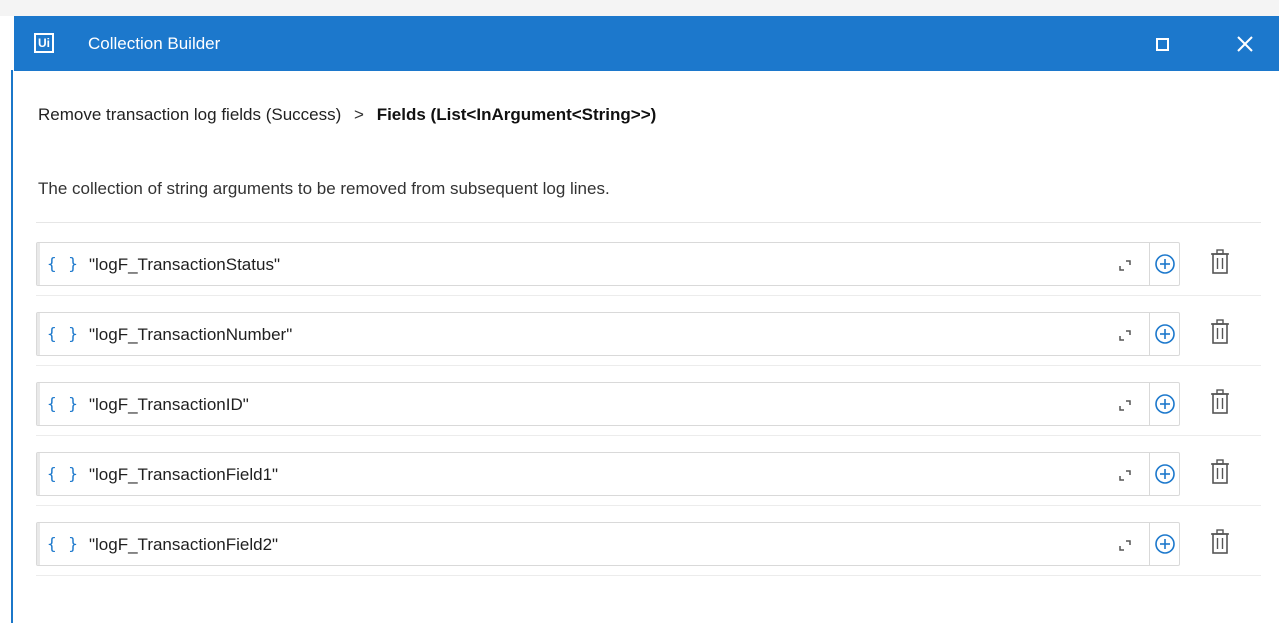 The width and height of the screenshot is (1279, 623). I want to click on expression-field: { } "logF_TransactionNumber", so click(608, 334).